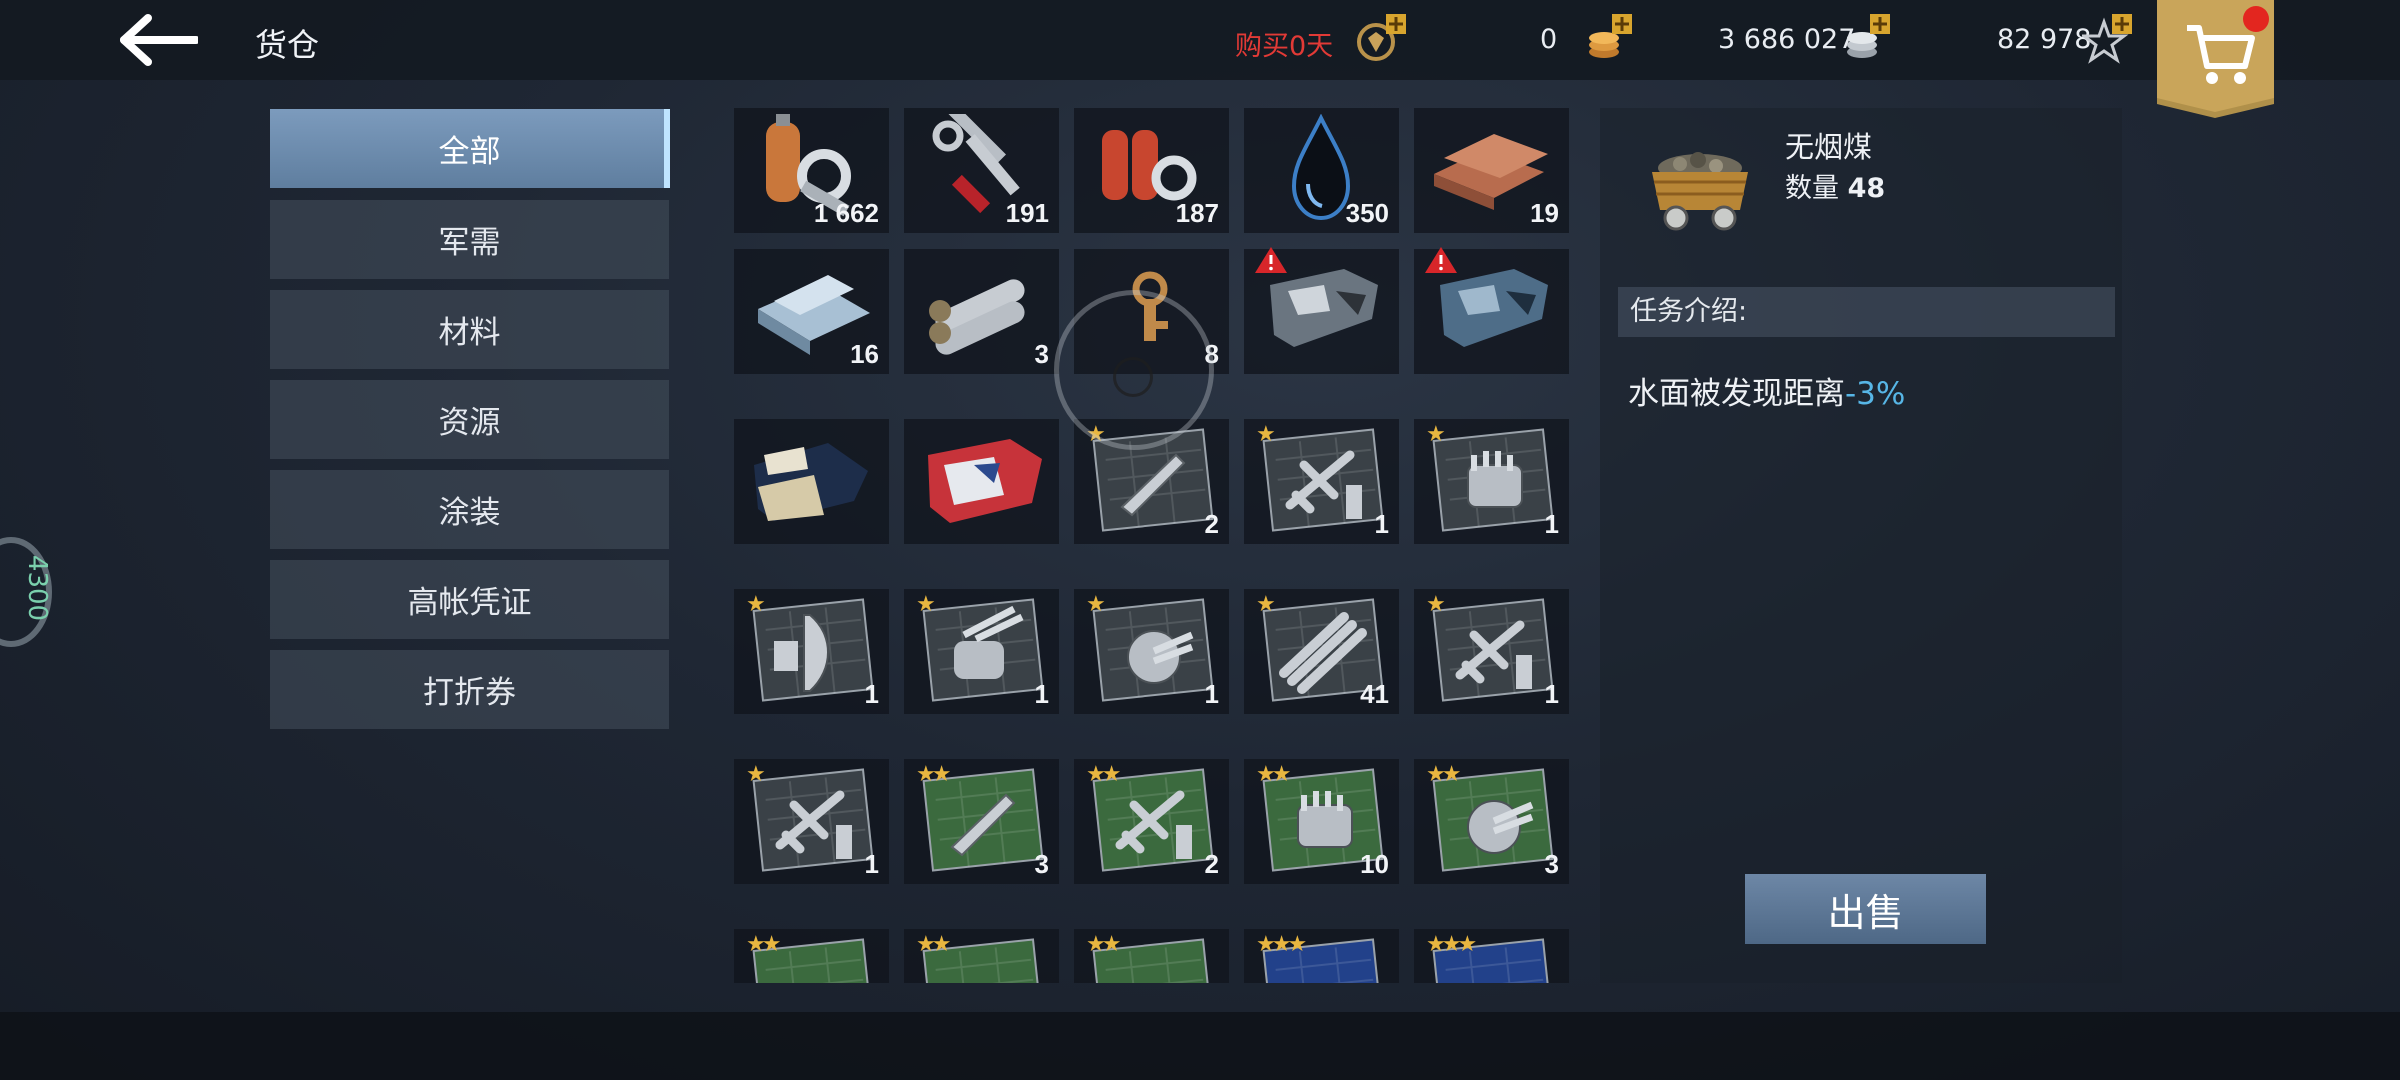 The width and height of the screenshot is (2400, 1080). What do you see at coordinates (1321, 170) in the screenshot?
I see `inventory-item: 350` at bounding box center [1321, 170].